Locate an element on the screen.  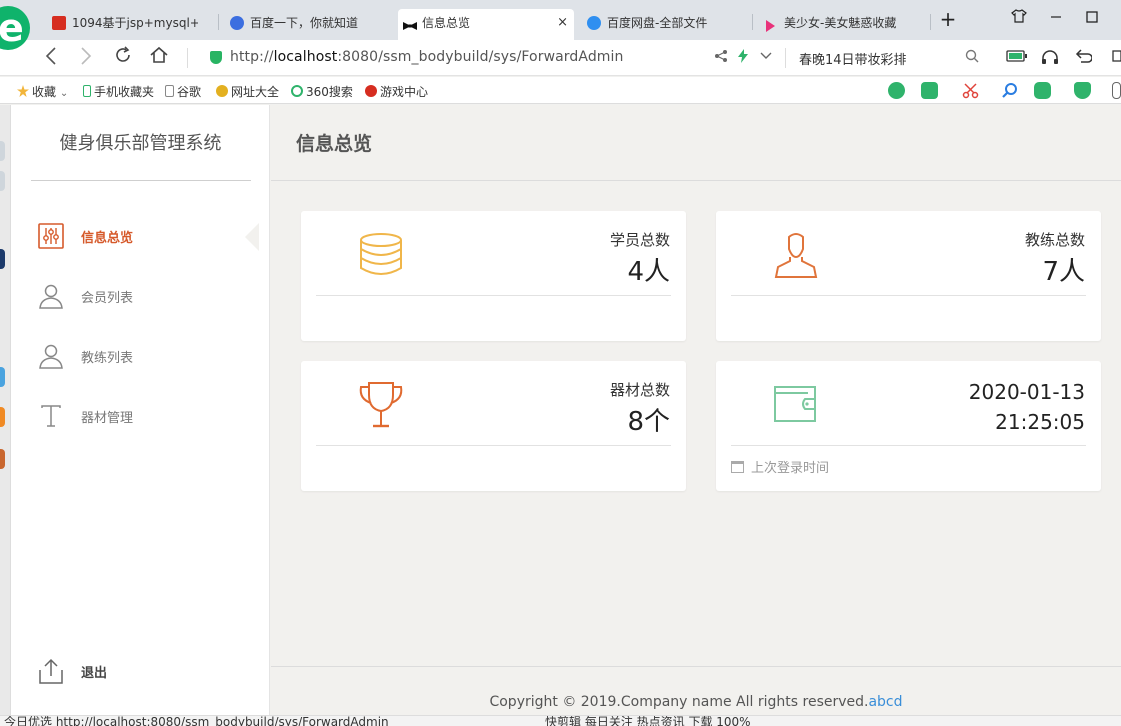
minimize-icon is located at coordinates (1056, 19).